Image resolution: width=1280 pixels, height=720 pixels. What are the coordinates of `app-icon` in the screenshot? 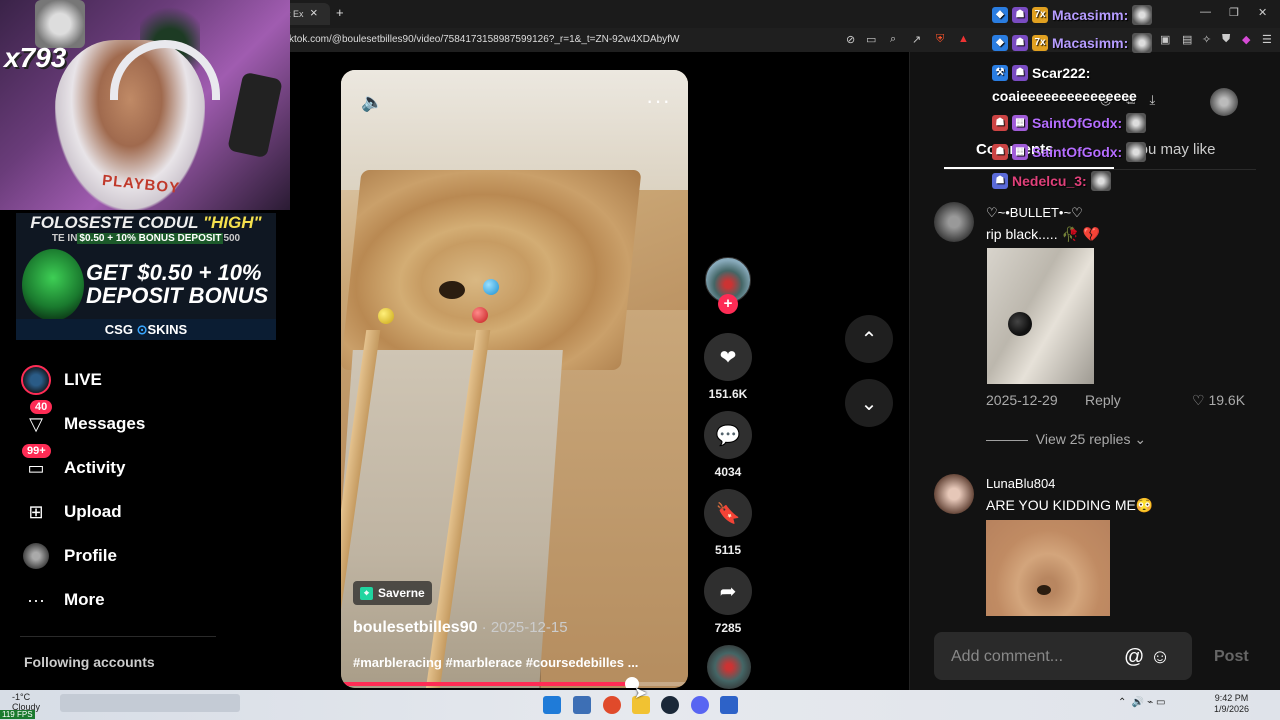 It's located at (729, 705).